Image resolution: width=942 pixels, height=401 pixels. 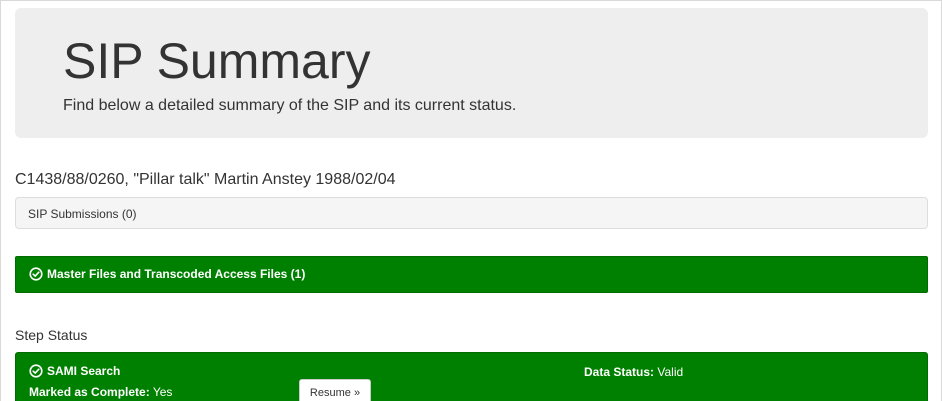 What do you see at coordinates (89, 392) in the screenshot?
I see `step-complete-label: Marked as Complete:` at bounding box center [89, 392].